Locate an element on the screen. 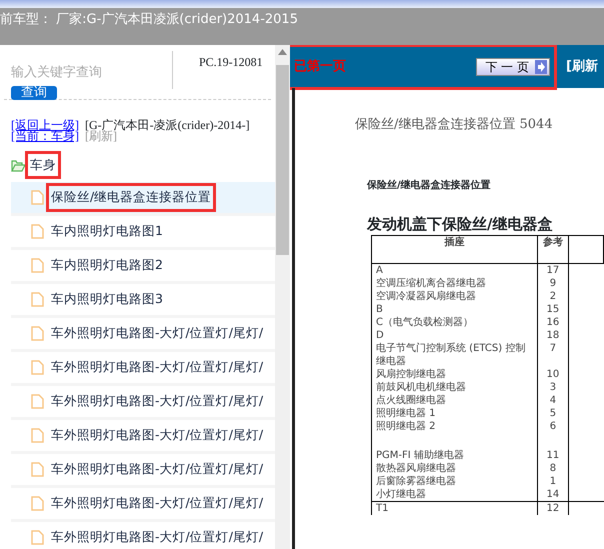 This screenshot has height=549, width=604. table-cell: 17 is located at coordinates (553, 270).